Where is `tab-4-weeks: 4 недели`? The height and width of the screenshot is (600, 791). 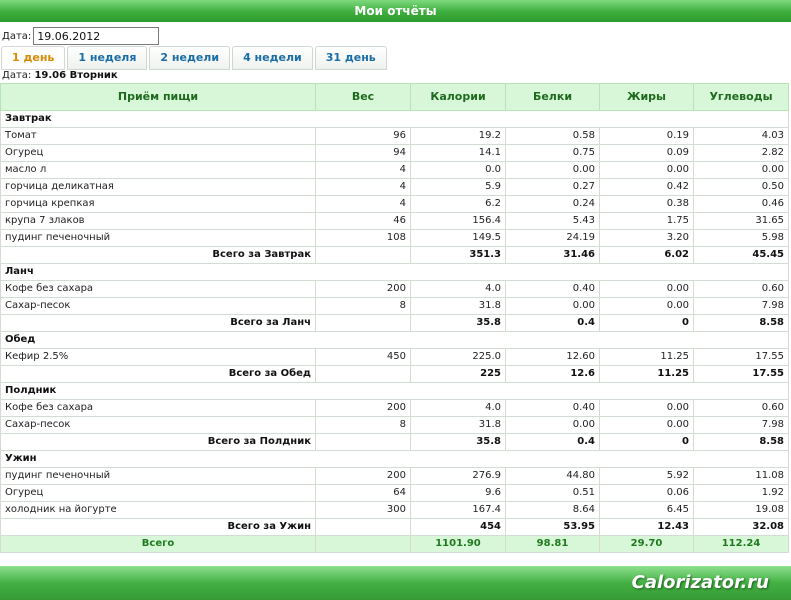
tab-4-weeks: 4 недели is located at coordinates (272, 58).